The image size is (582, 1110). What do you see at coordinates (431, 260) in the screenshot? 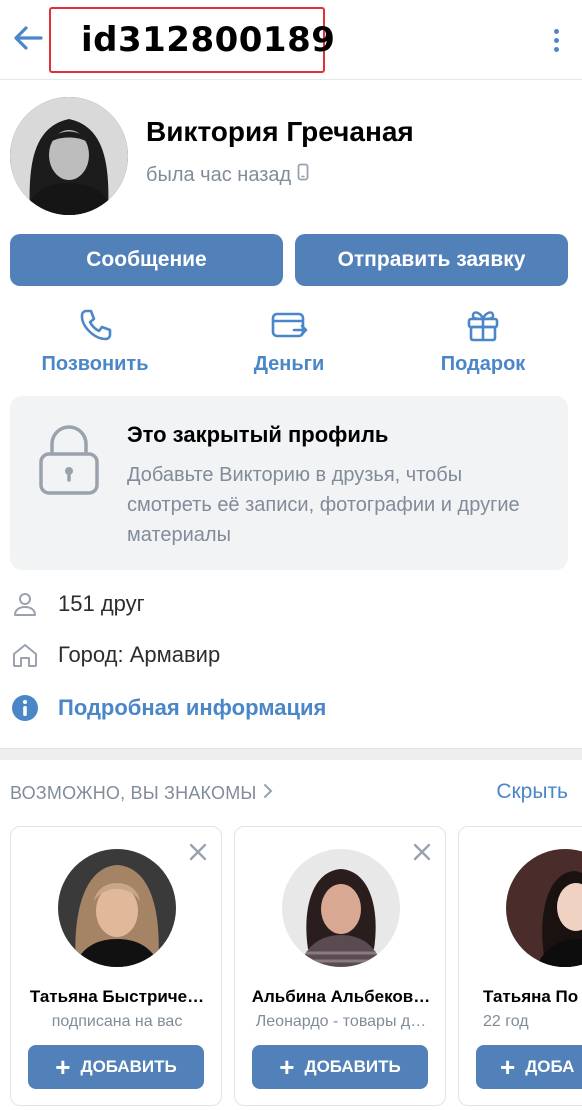
I see `send-friend-request-button: Отправить заявку` at bounding box center [431, 260].